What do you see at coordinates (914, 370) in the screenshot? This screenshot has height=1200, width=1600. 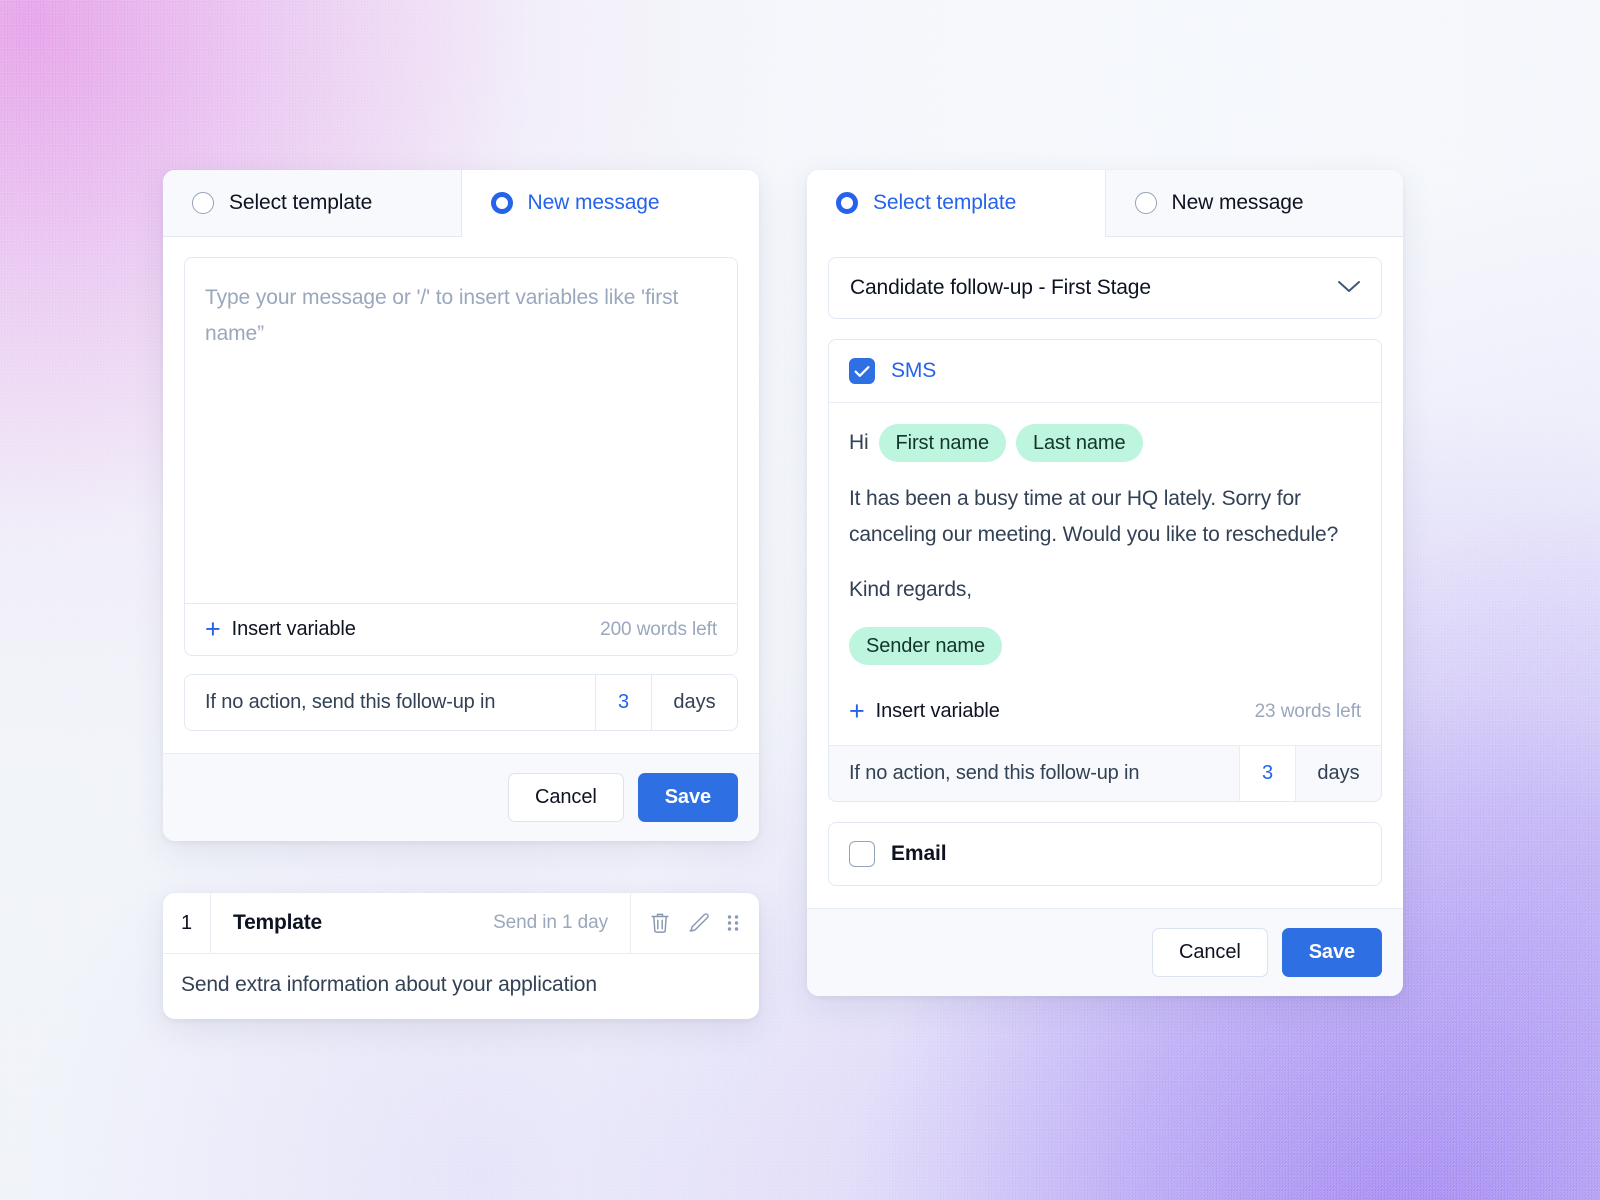 I see `sms-label: SMS` at bounding box center [914, 370].